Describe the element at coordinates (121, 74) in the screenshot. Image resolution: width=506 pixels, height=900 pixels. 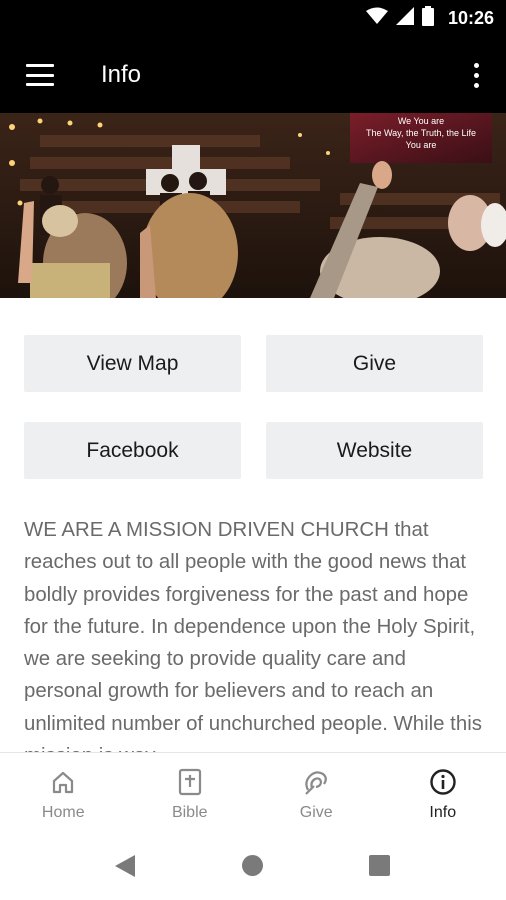
I see `page-title: Info` at that location.